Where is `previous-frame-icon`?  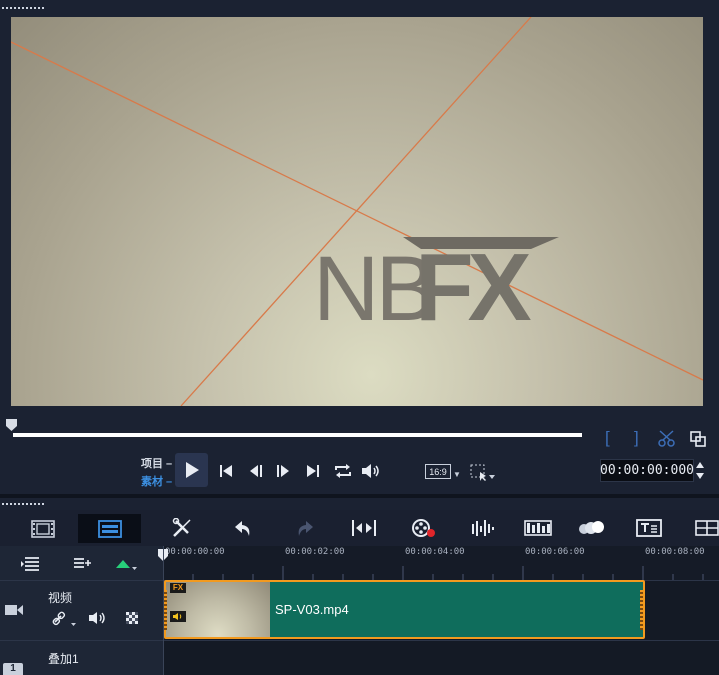
previous-frame-icon is located at coordinates (256, 471).